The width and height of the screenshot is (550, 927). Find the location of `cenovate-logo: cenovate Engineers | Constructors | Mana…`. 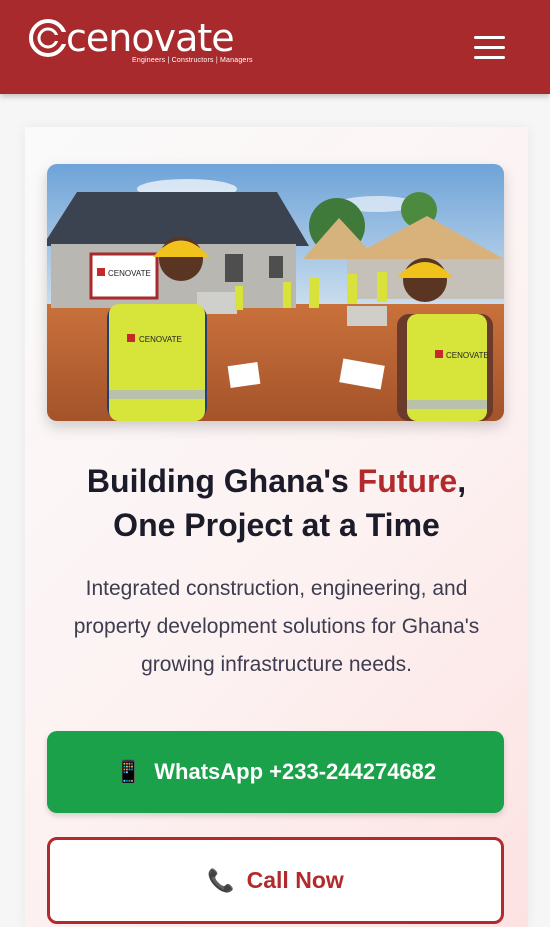

cenovate-logo: cenovate Engineers | Constructors | Mana… is located at coordinates (140, 42).